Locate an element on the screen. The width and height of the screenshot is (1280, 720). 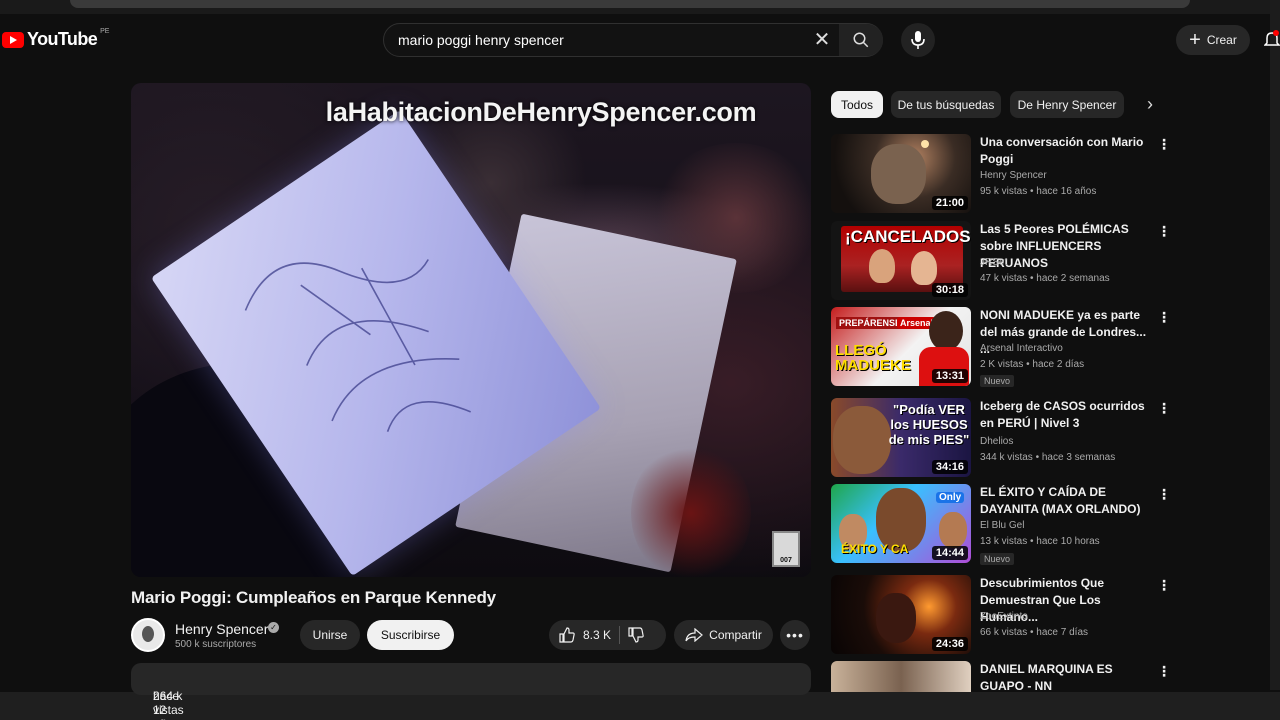
share-label: Compartir is located at coordinates (735, 635).